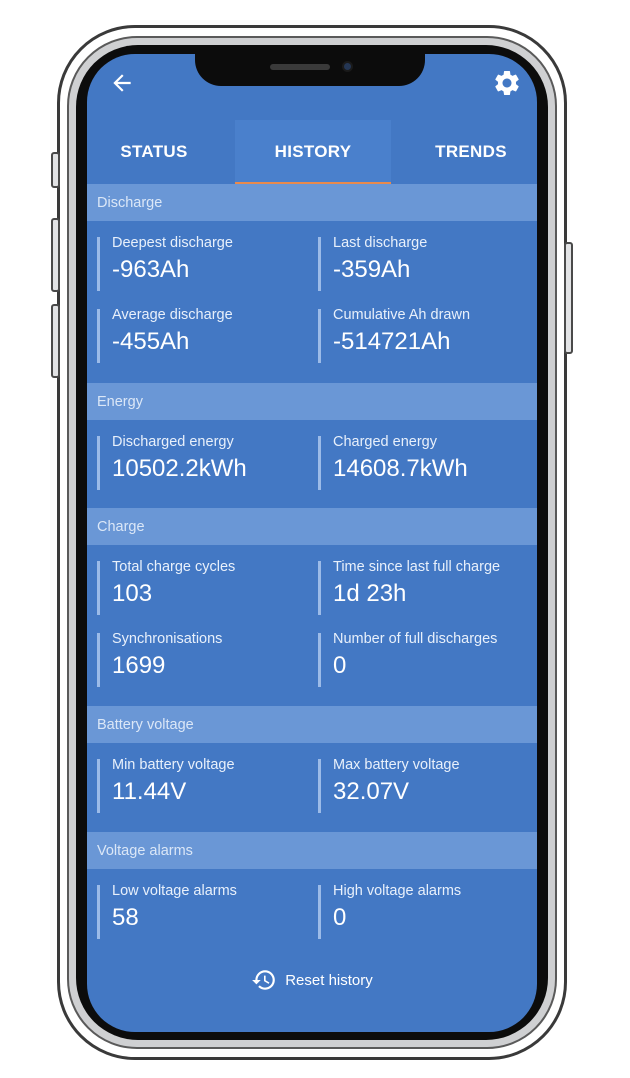 The height and width of the screenshot is (1078, 630). What do you see at coordinates (179, 468) in the screenshot?
I see `stat-value: 10502.2kWh` at bounding box center [179, 468].